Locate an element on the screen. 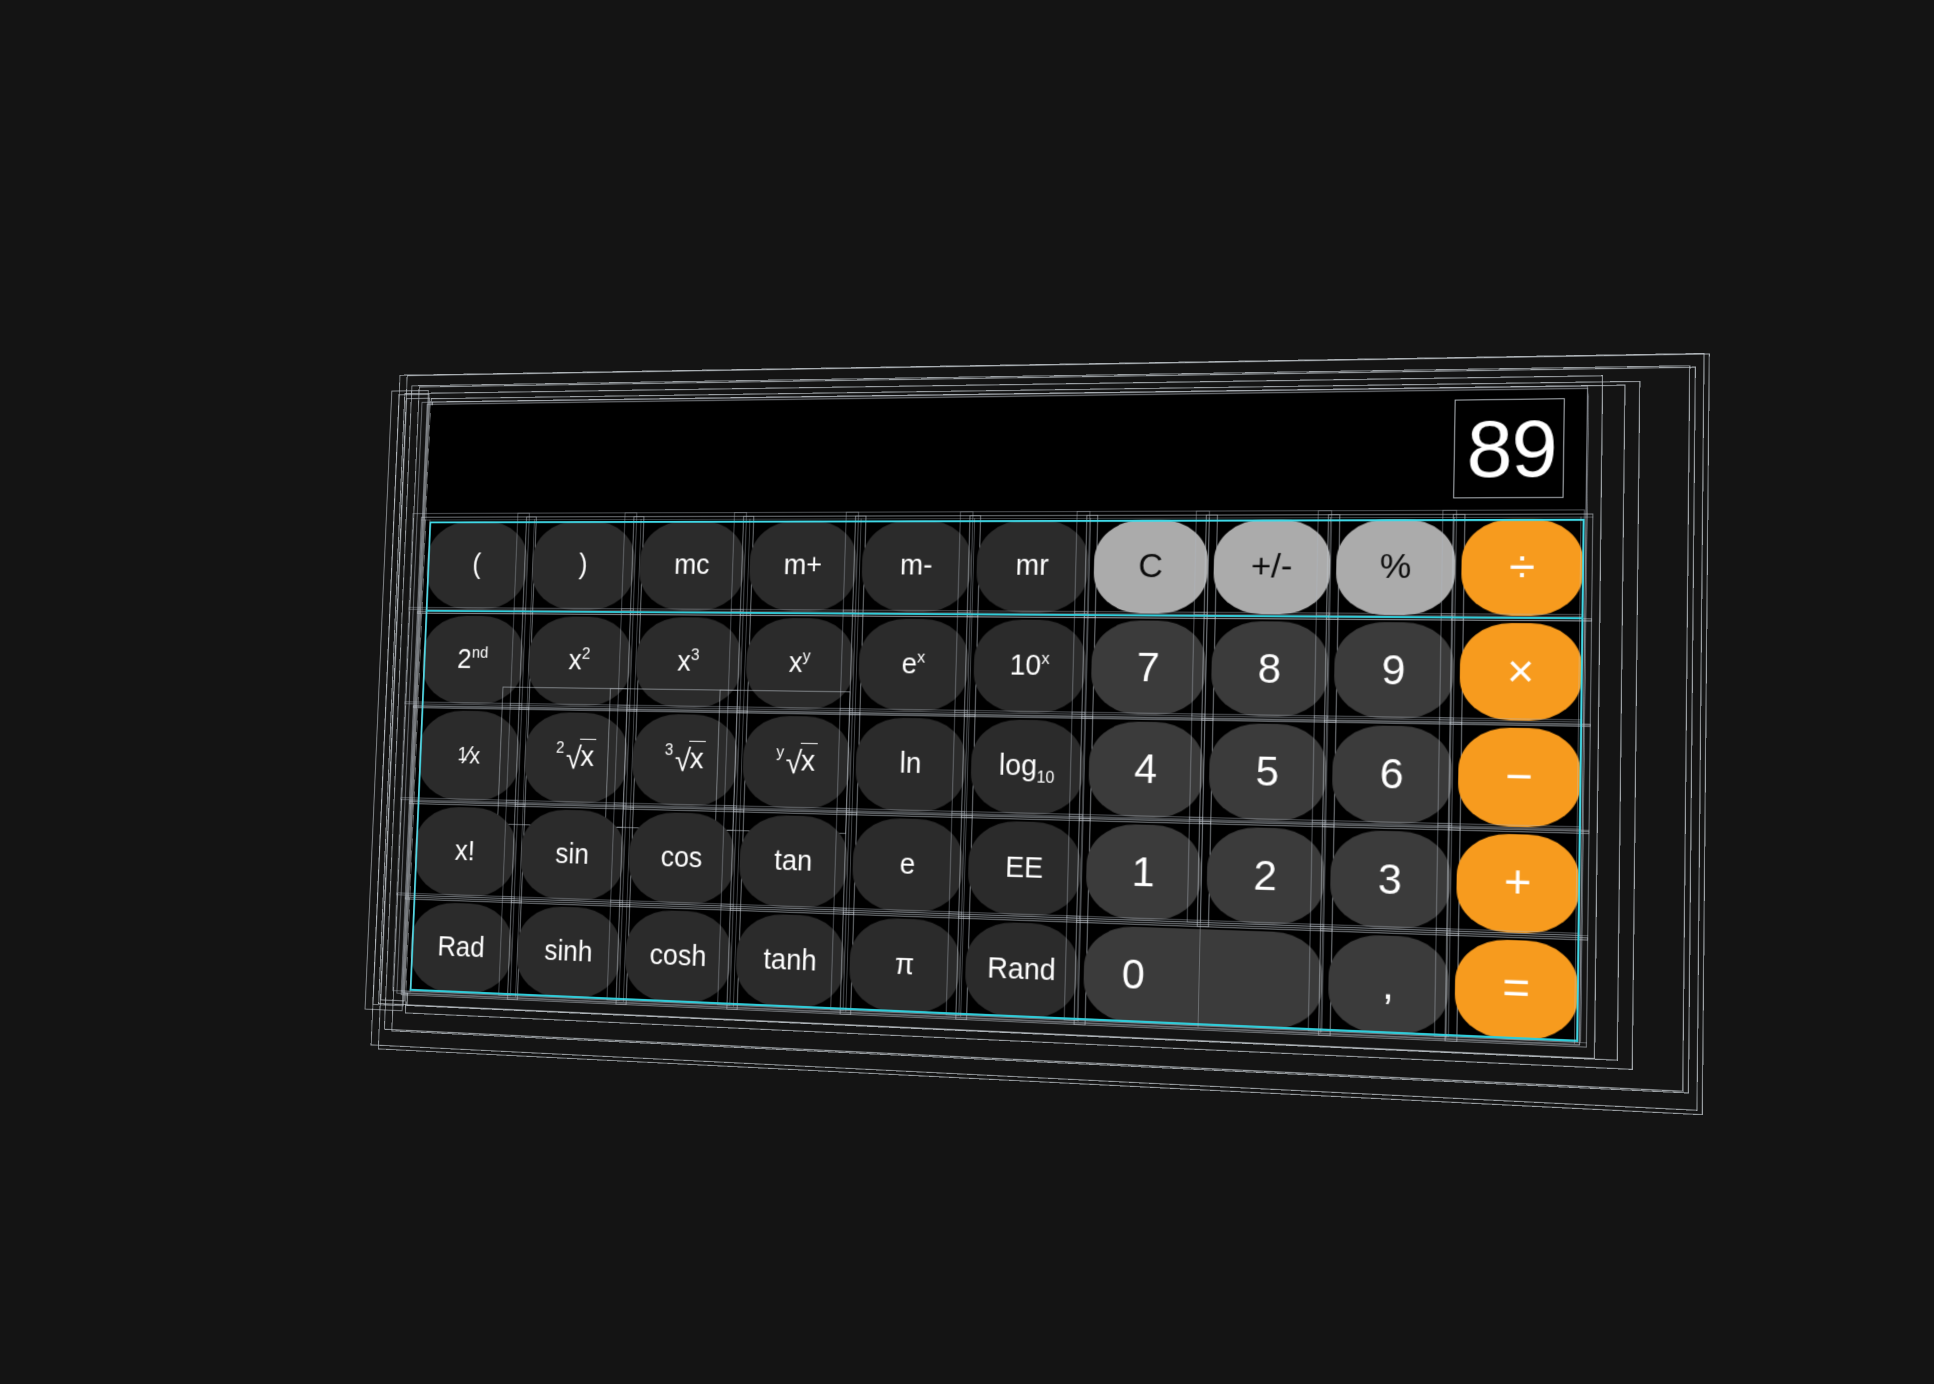  key-sign-toggle: +/- is located at coordinates (1263, 563).